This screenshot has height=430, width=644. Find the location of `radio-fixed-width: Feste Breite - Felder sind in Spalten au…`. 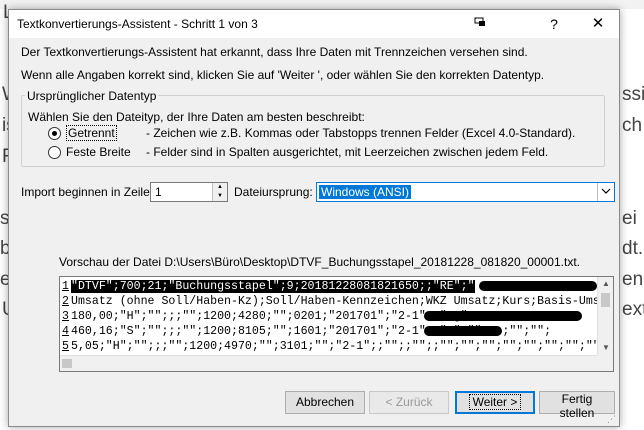

radio-fixed-width: Feste Breite - Felder sind in Spalten au… is located at coordinates (308, 153).